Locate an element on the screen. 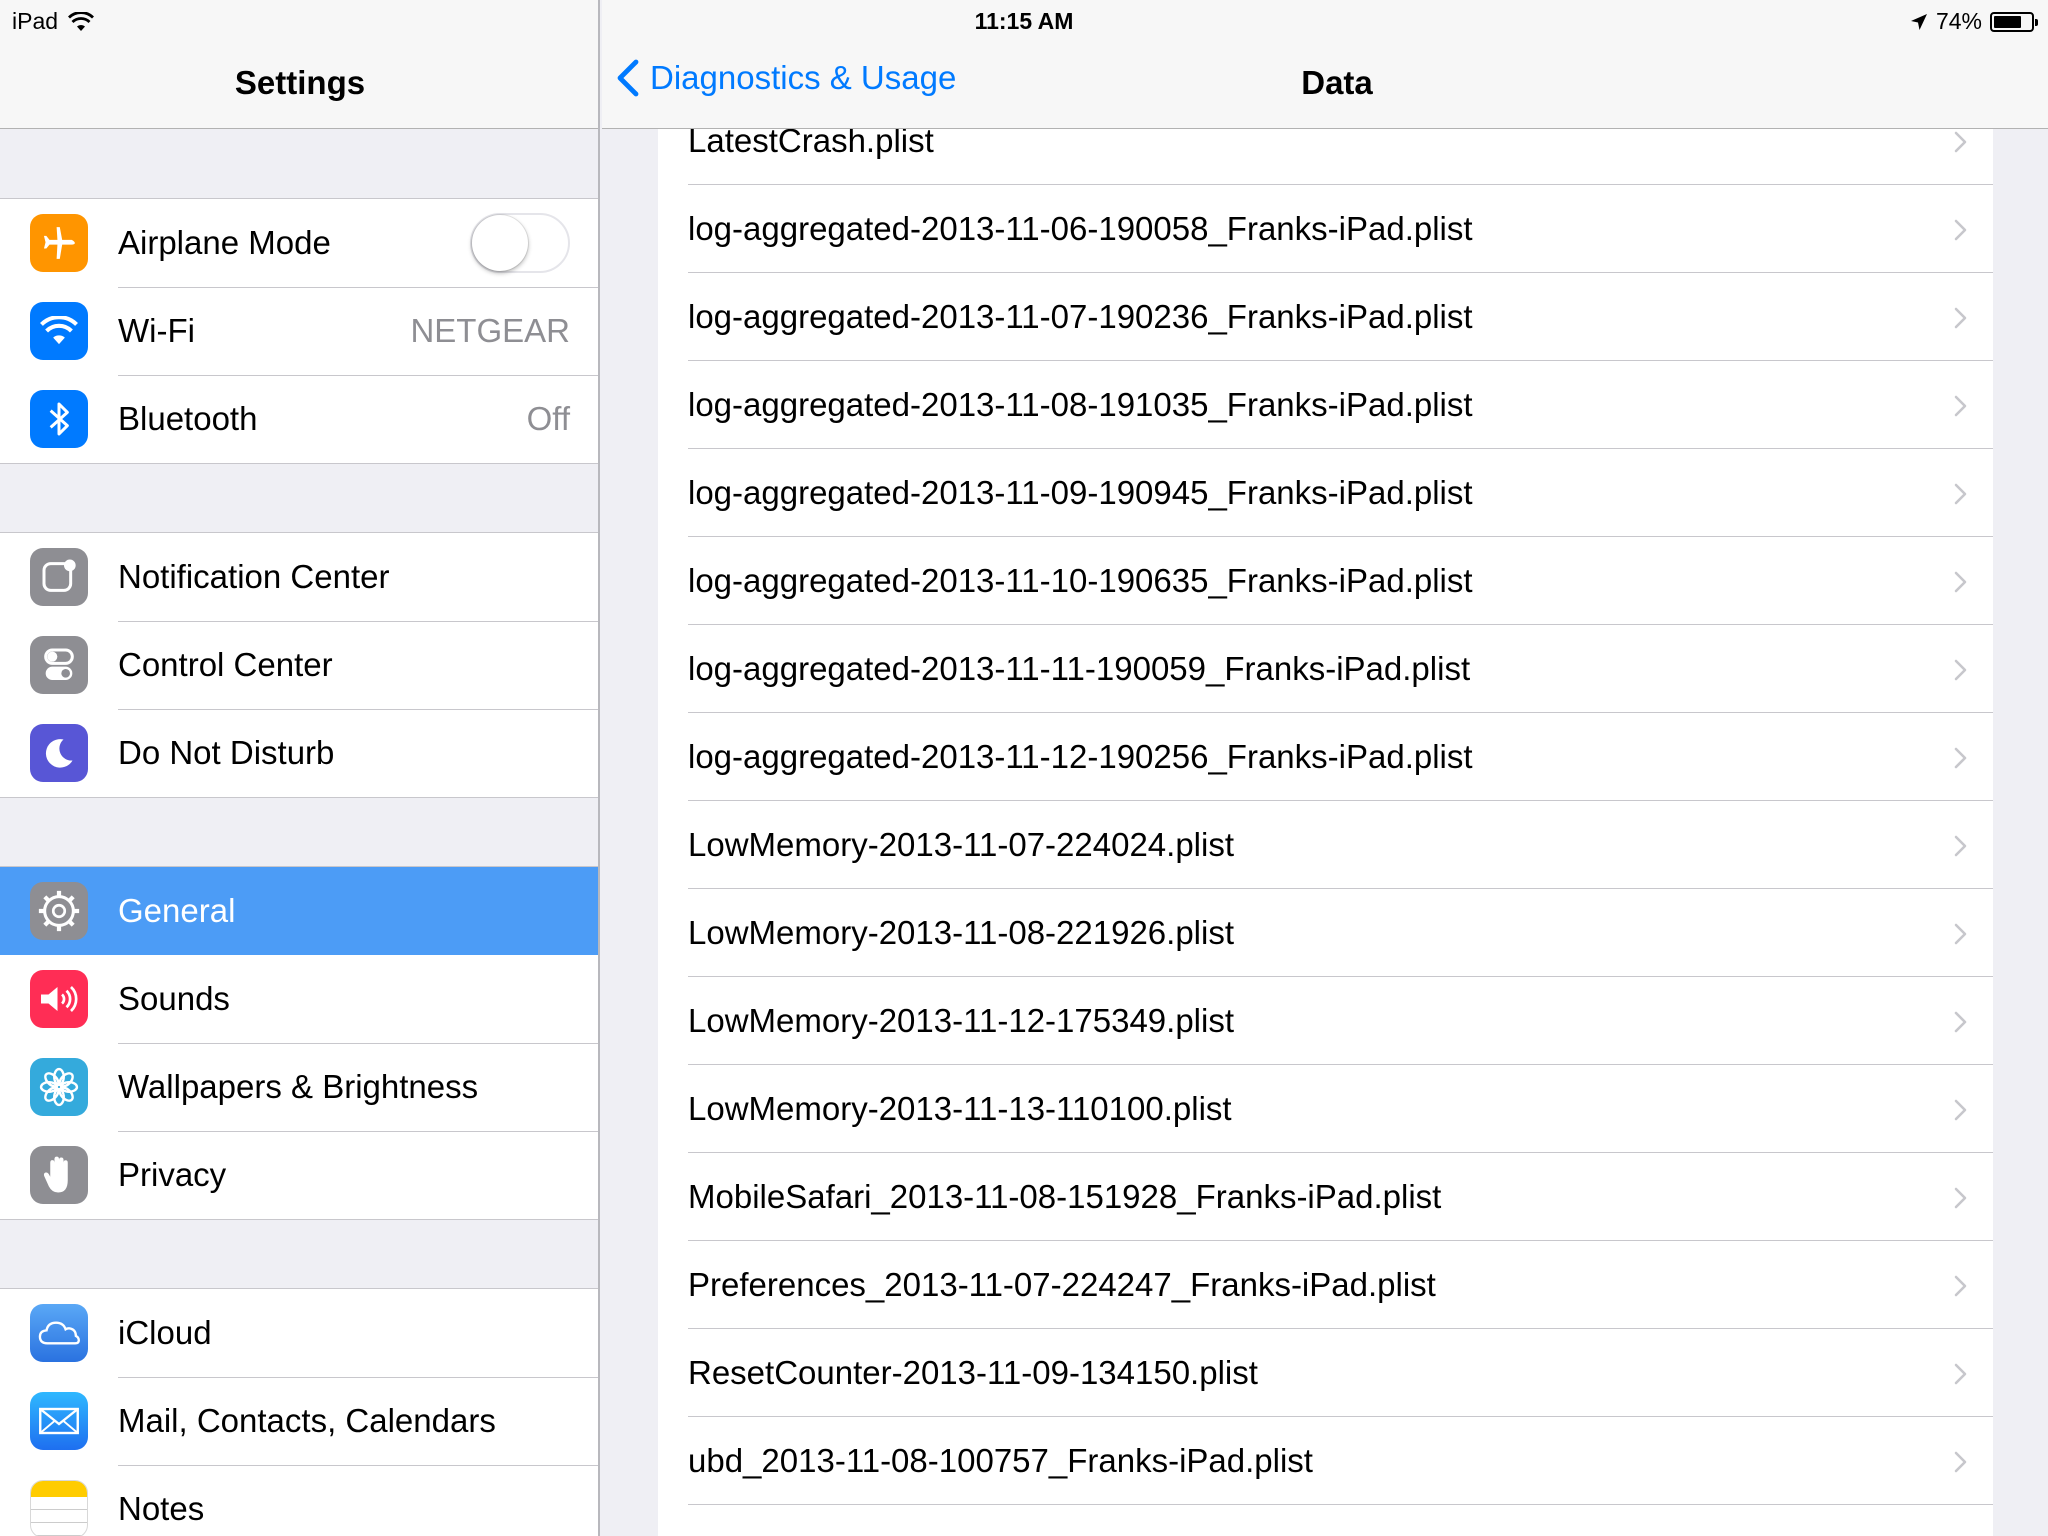 This screenshot has height=1536, width=2048. sidebar-item-control-center: Control Center is located at coordinates (299, 665).